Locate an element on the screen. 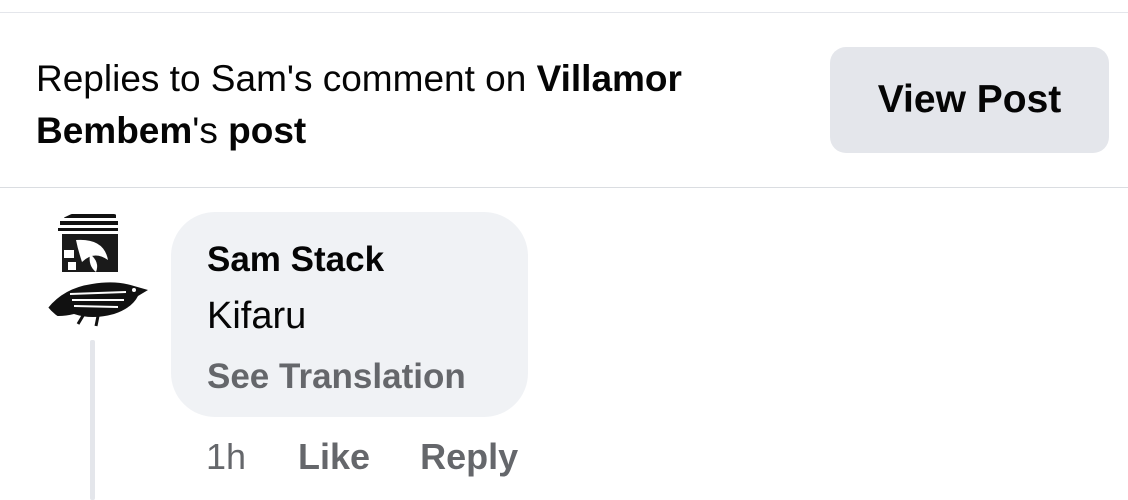 Image resolution: width=1128 pixels, height=500 pixels. view-post-button: View Post is located at coordinates (969, 100).